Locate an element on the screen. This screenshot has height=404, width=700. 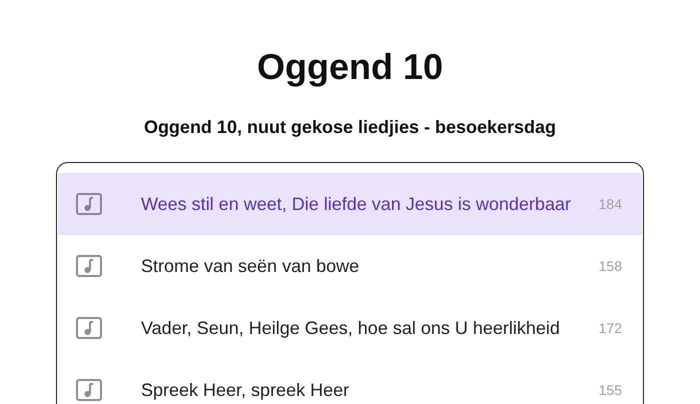
song-number: 172 is located at coordinates (610, 328).